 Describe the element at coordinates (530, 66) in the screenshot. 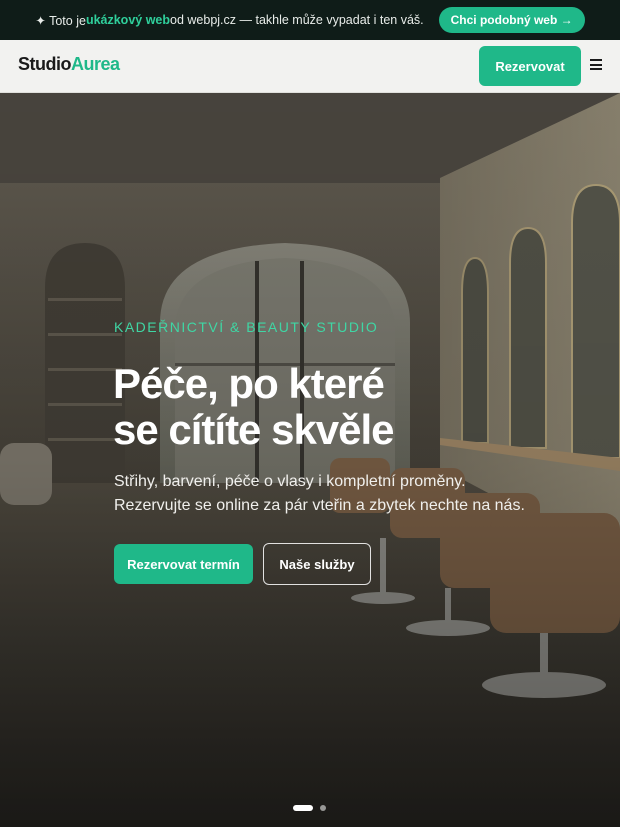

I see `book-button: Rezervovat` at that location.